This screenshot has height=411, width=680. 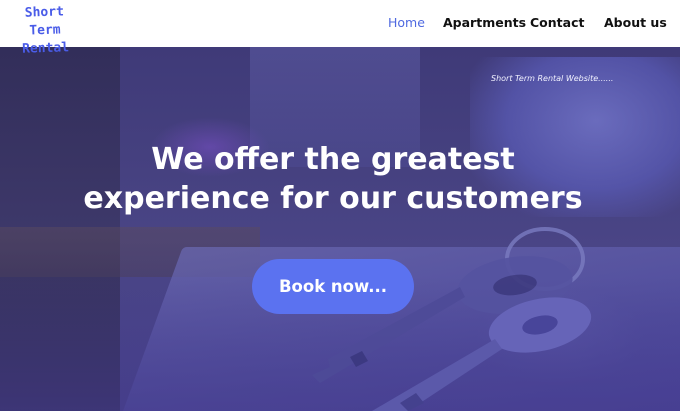 What do you see at coordinates (333, 159) in the screenshot?
I see `hero-heading-line-1: We offer the greatest` at bounding box center [333, 159].